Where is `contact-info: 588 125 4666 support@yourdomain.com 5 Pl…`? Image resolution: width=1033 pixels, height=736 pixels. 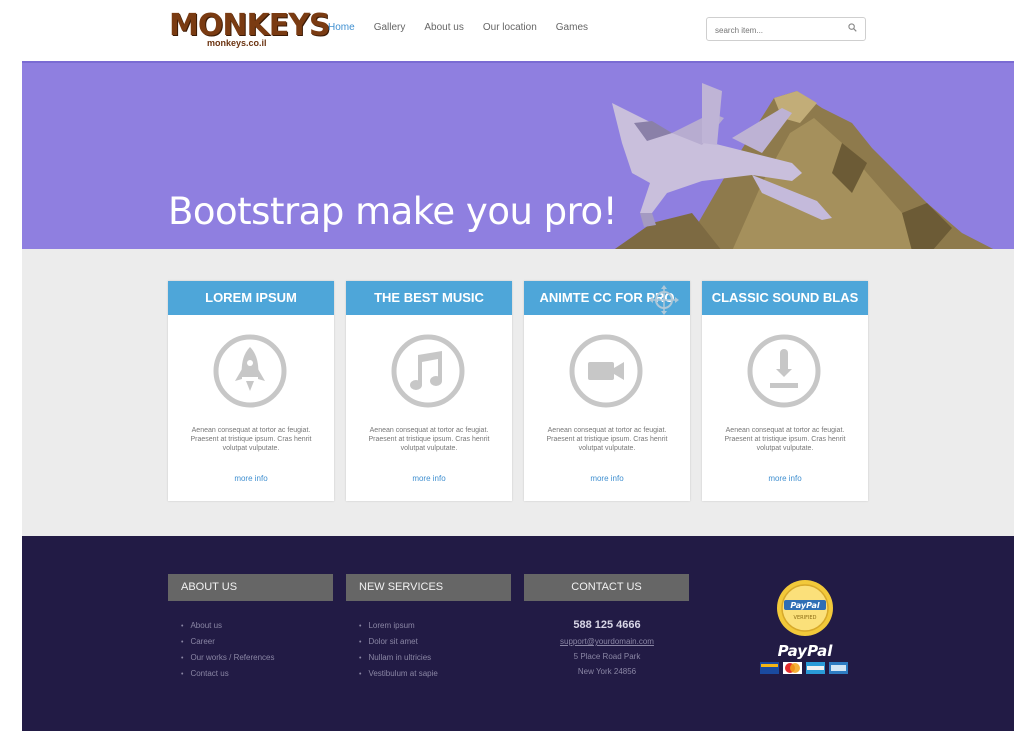 contact-info: 588 125 4666 support@yourdomain.com 5 Pl… is located at coordinates (607, 648).